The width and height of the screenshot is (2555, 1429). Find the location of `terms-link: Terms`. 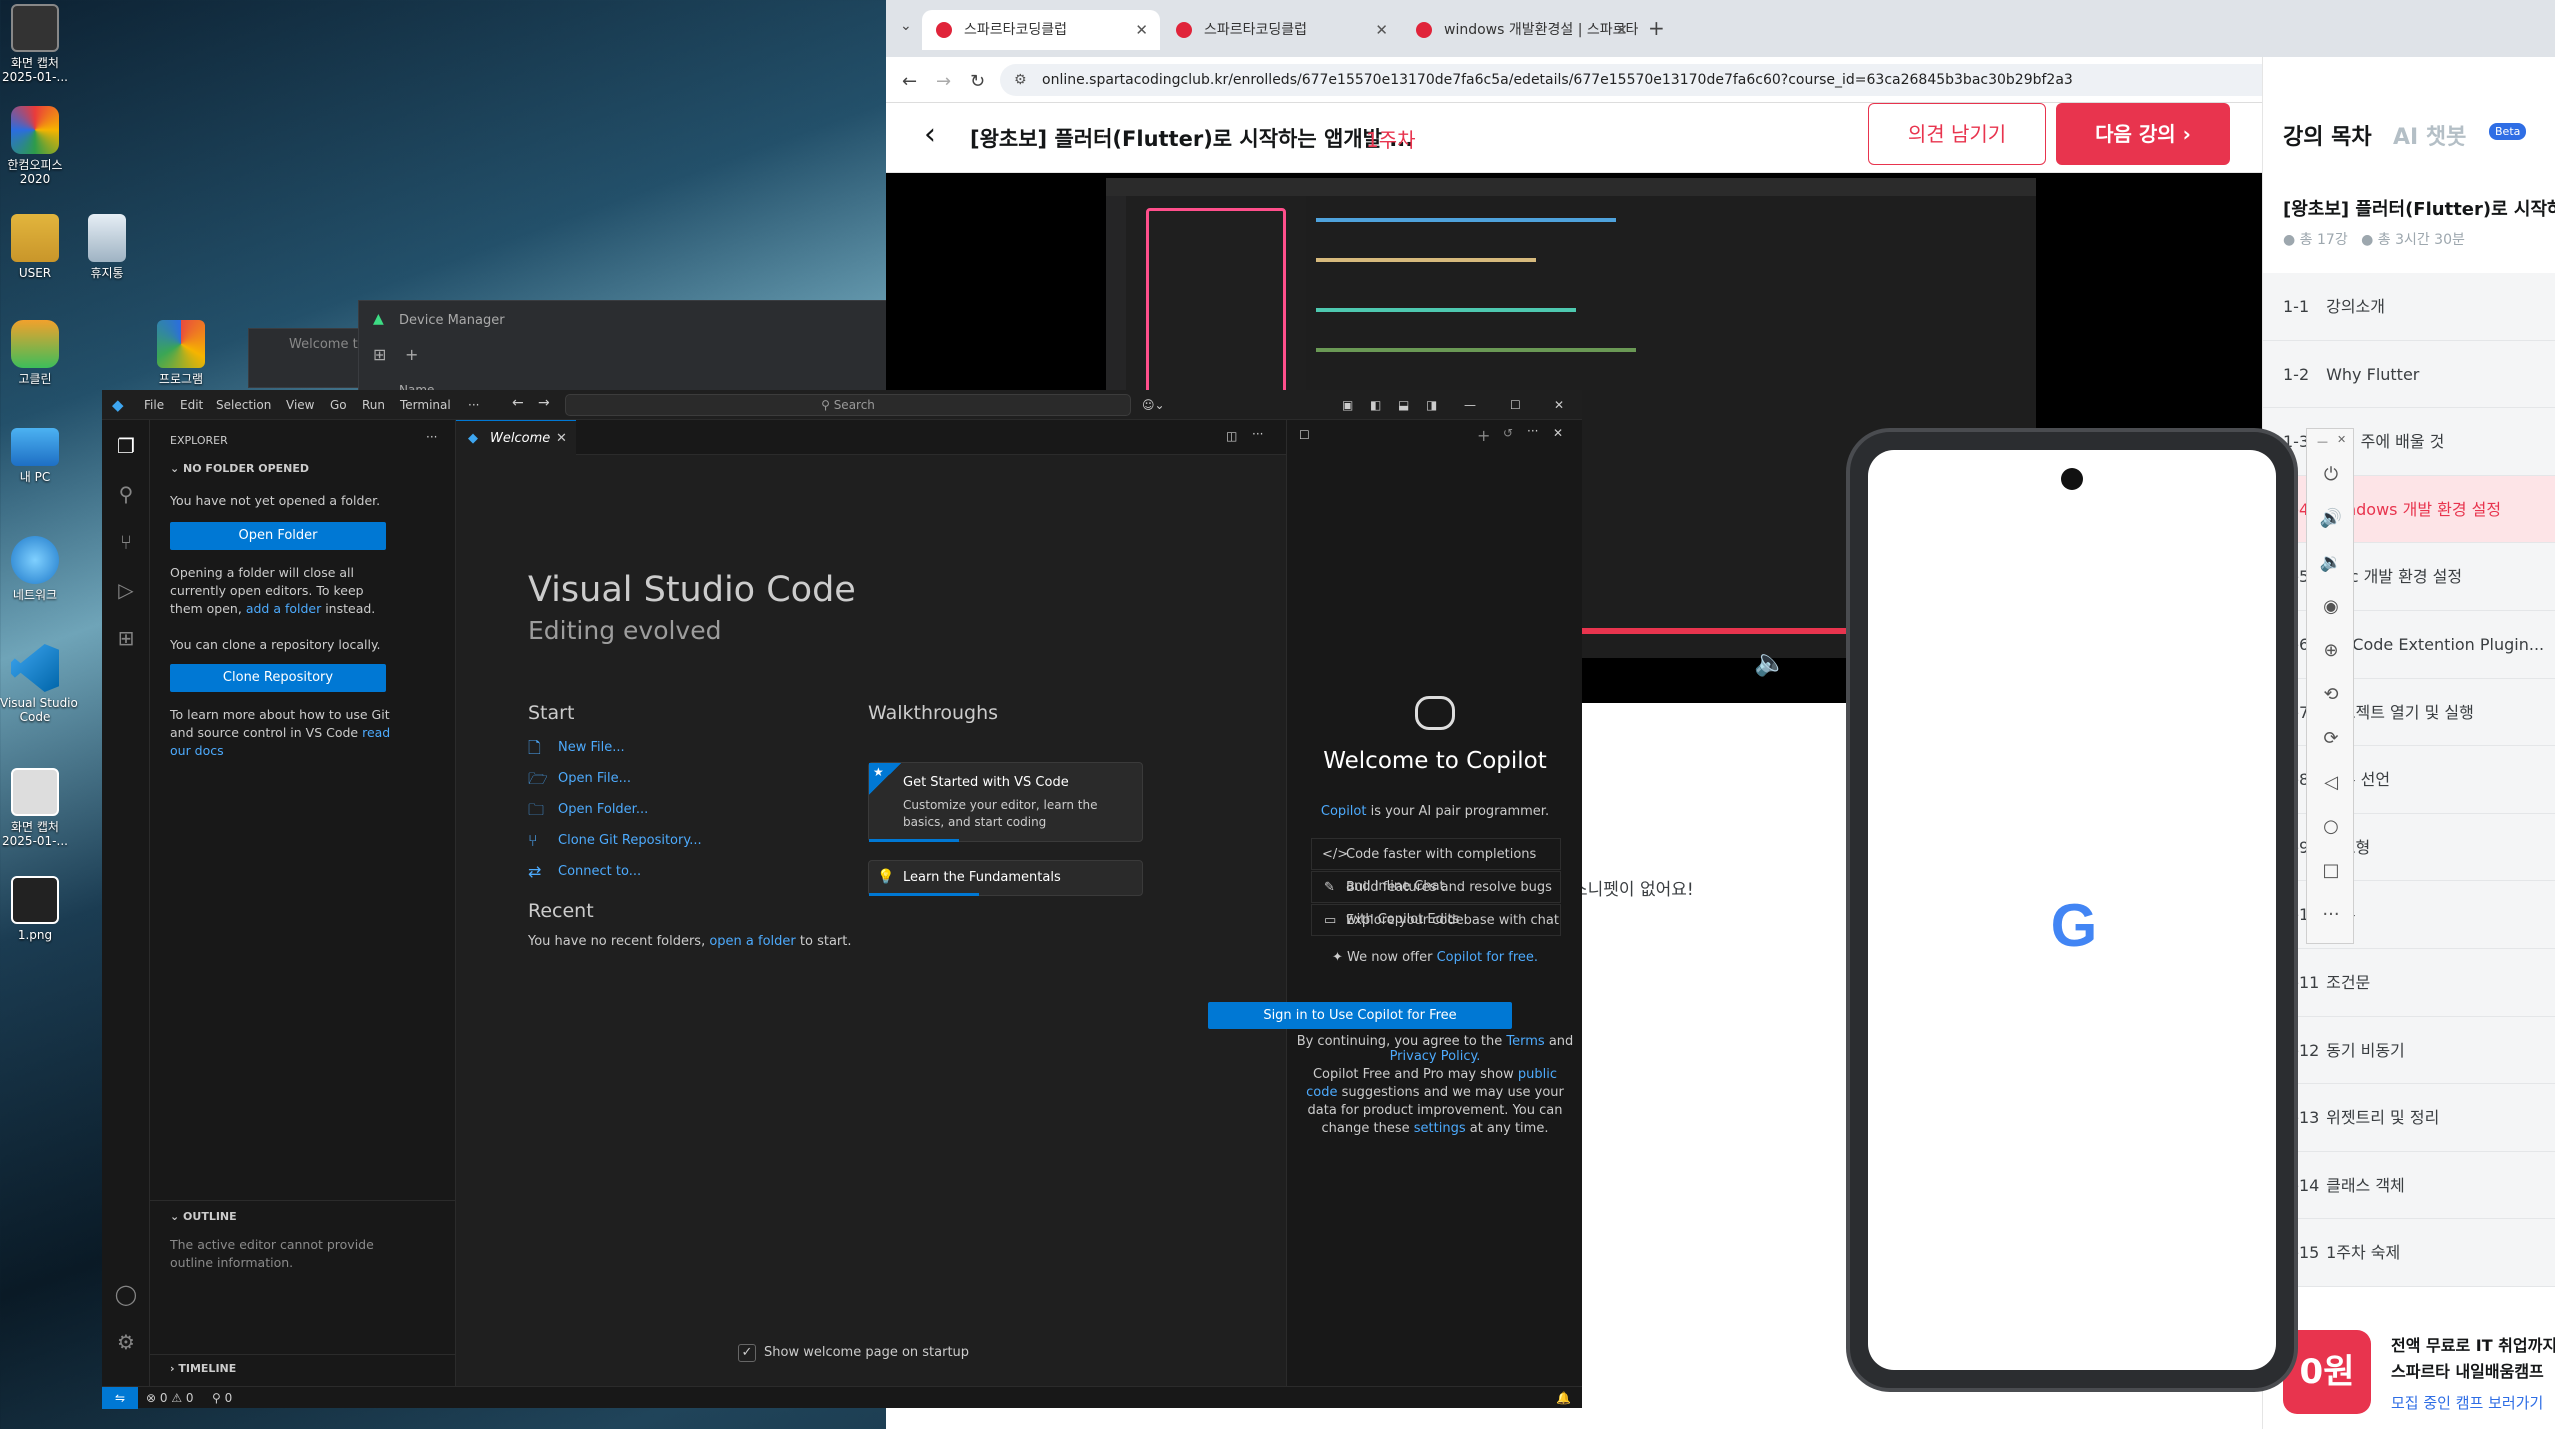

terms-link: Terms is located at coordinates (1525, 1041).